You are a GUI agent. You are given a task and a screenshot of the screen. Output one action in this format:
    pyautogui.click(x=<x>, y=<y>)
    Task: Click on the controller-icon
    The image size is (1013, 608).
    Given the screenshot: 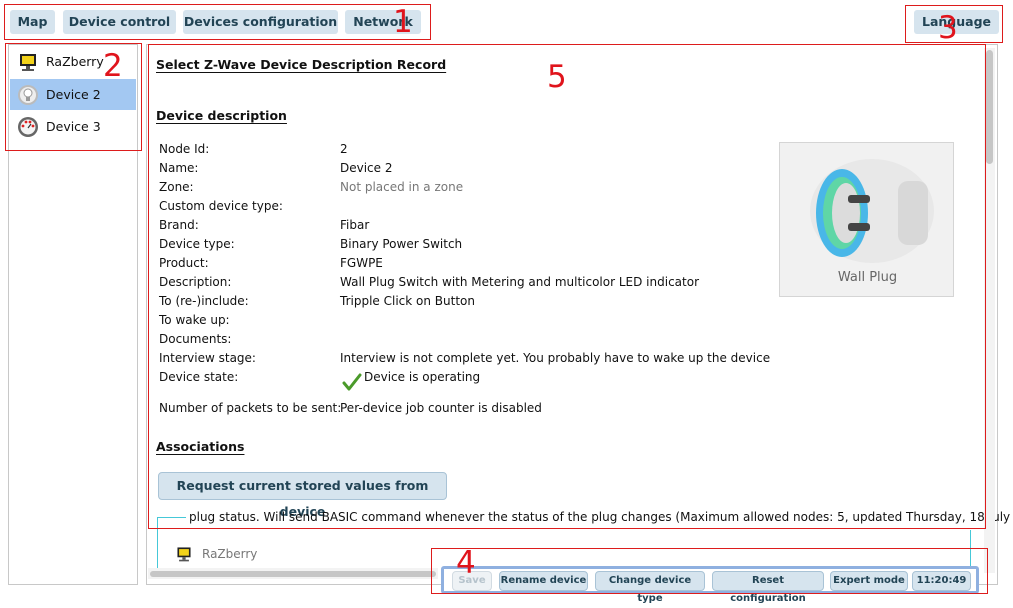 What is the action you would take?
    pyautogui.click(x=184, y=554)
    